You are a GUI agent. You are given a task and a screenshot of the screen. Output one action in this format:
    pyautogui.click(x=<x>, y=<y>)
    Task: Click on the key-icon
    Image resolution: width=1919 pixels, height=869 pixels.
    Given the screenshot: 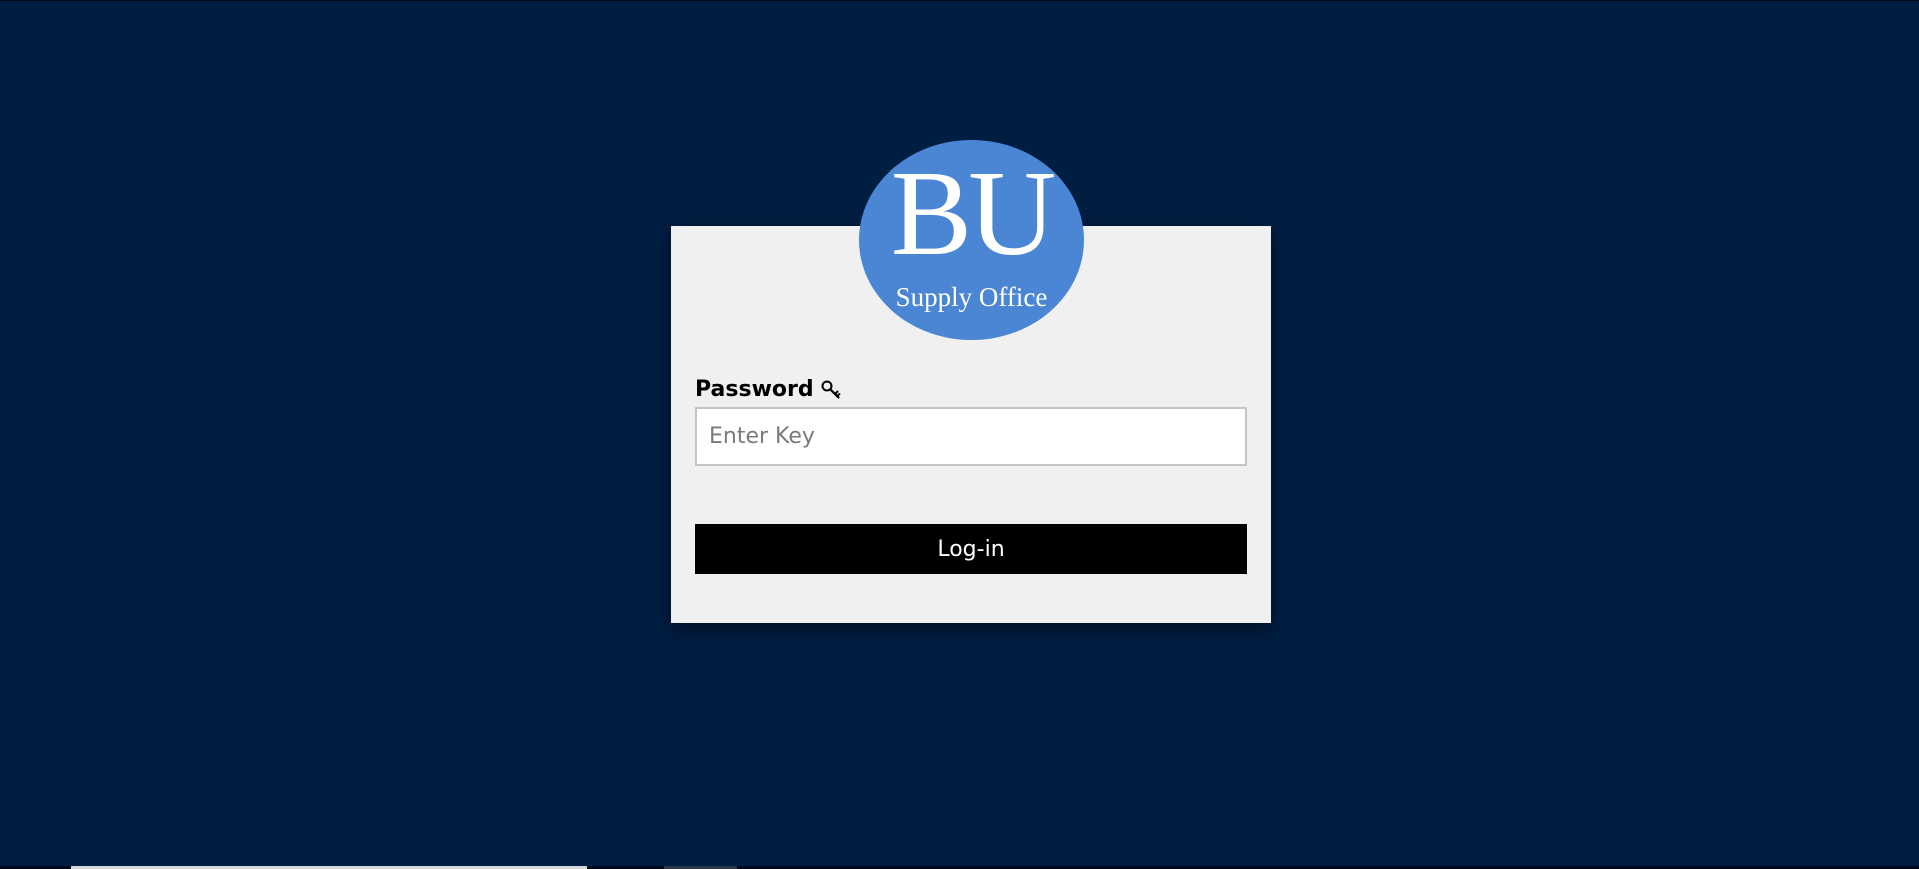 What is the action you would take?
    pyautogui.click(x=831, y=390)
    